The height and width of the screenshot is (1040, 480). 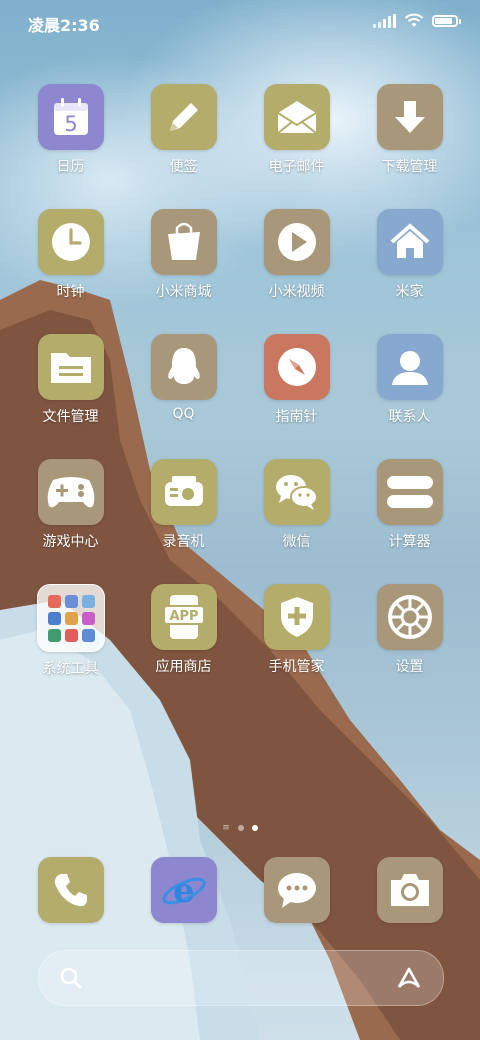 What do you see at coordinates (296, 292) in the screenshot?
I see `app-label: 小米视频` at bounding box center [296, 292].